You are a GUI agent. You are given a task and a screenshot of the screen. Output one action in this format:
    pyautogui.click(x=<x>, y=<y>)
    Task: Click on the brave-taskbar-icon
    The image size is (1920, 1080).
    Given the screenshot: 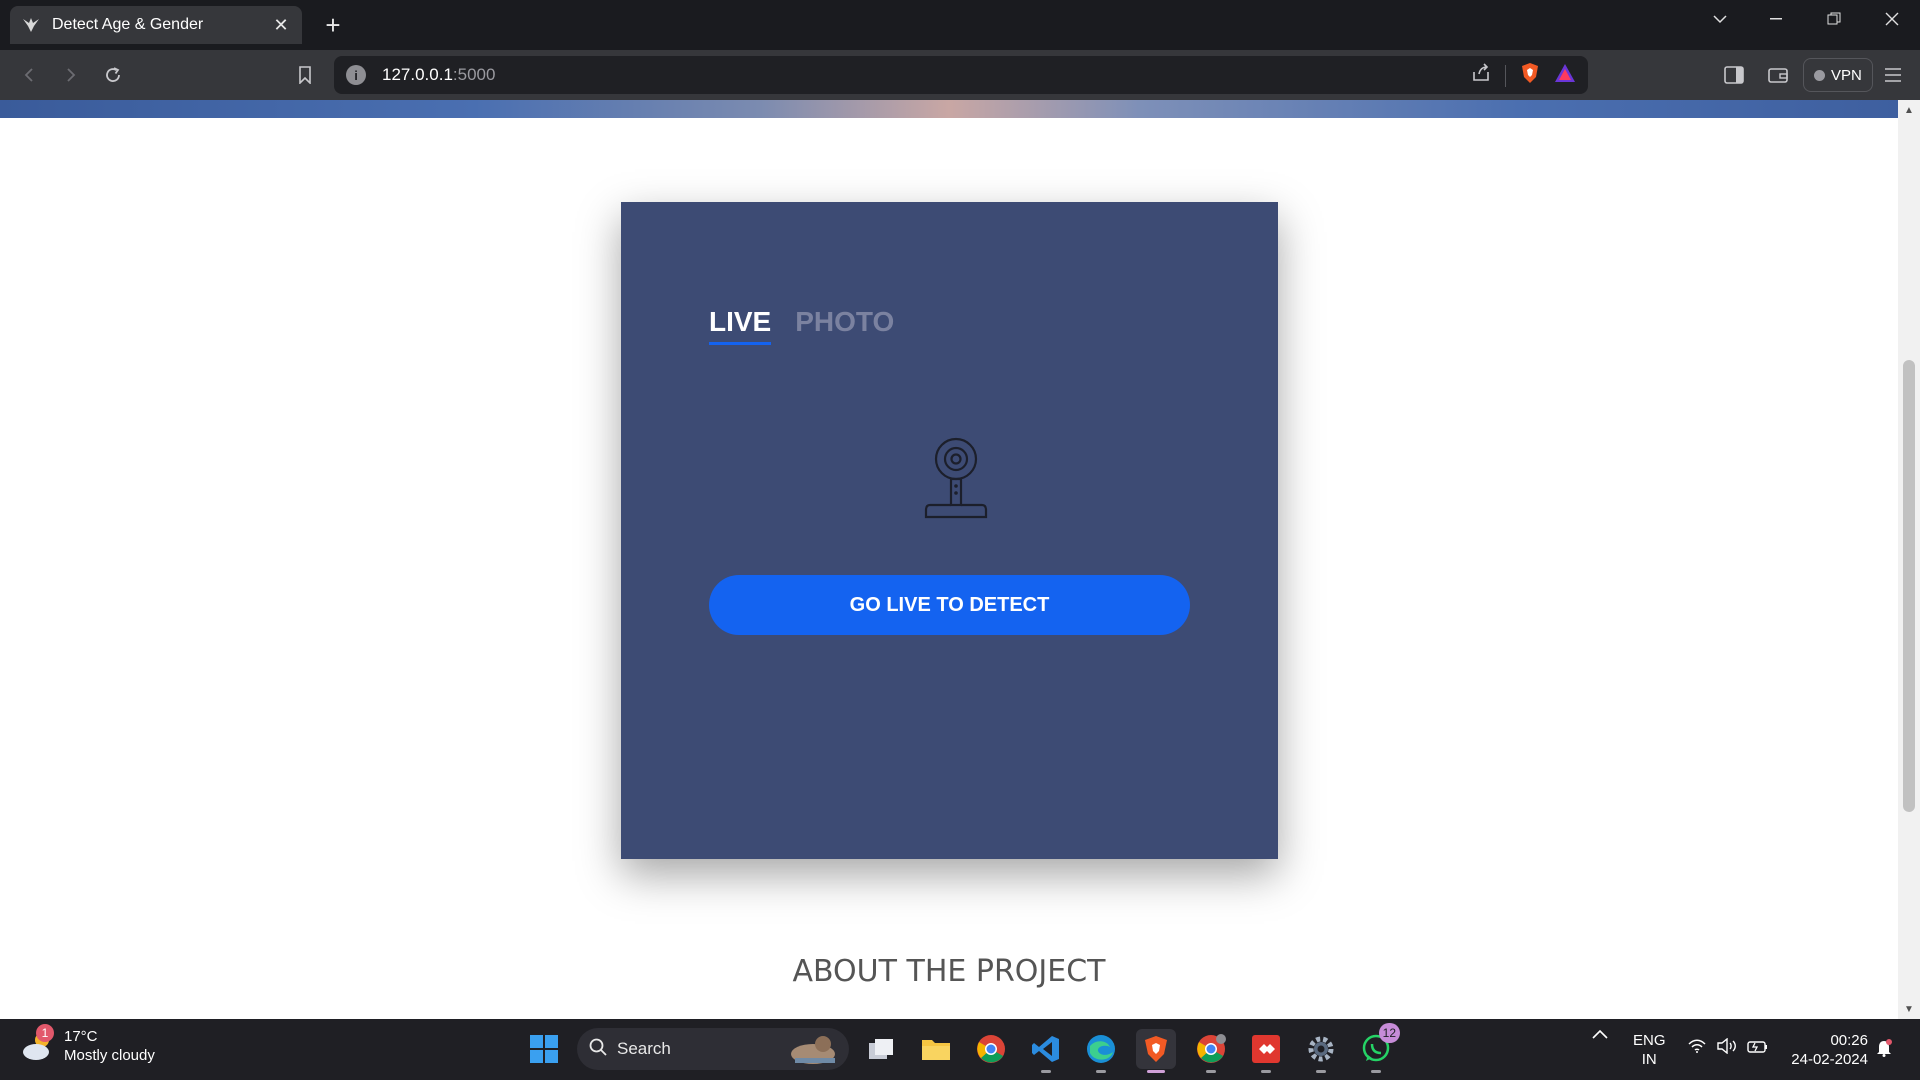 What is the action you would take?
    pyautogui.click(x=1156, y=1051)
    